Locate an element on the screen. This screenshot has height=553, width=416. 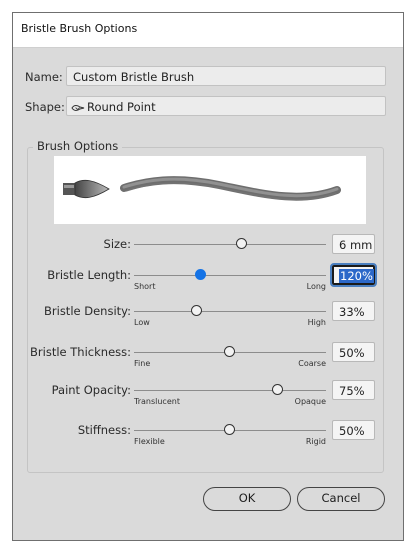
slider-label: Bristle Thickness: is located at coordinates (80, 352).